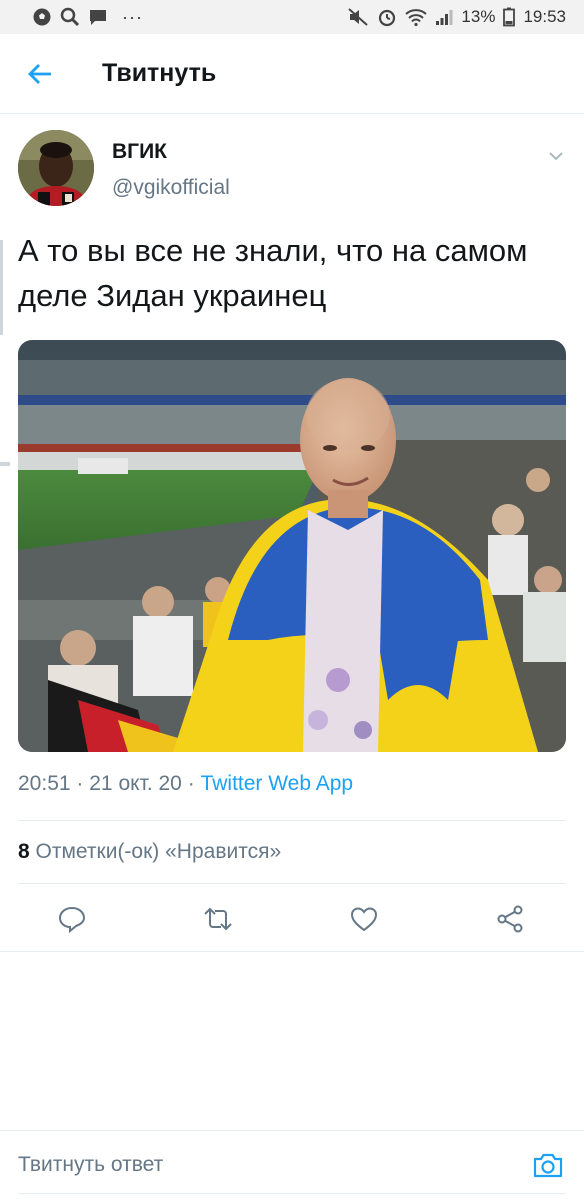 Image resolution: width=584 pixels, height=1200 pixels. I want to click on like-button, so click(364, 919).